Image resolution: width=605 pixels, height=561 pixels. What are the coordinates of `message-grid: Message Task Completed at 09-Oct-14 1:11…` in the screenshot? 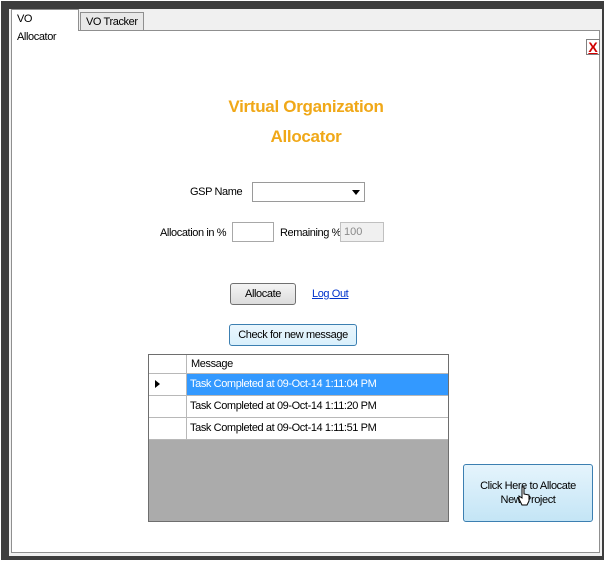 It's located at (298, 438).